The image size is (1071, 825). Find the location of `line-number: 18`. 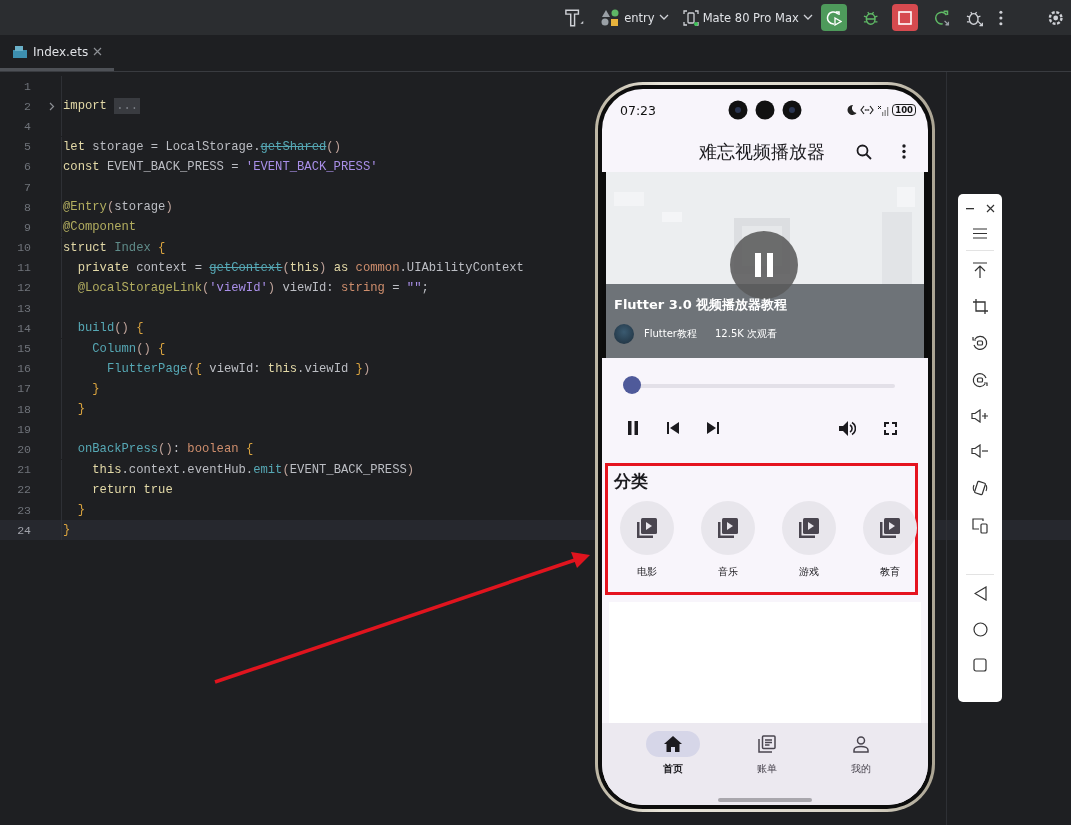

line-number: 18 is located at coordinates (23, 409).